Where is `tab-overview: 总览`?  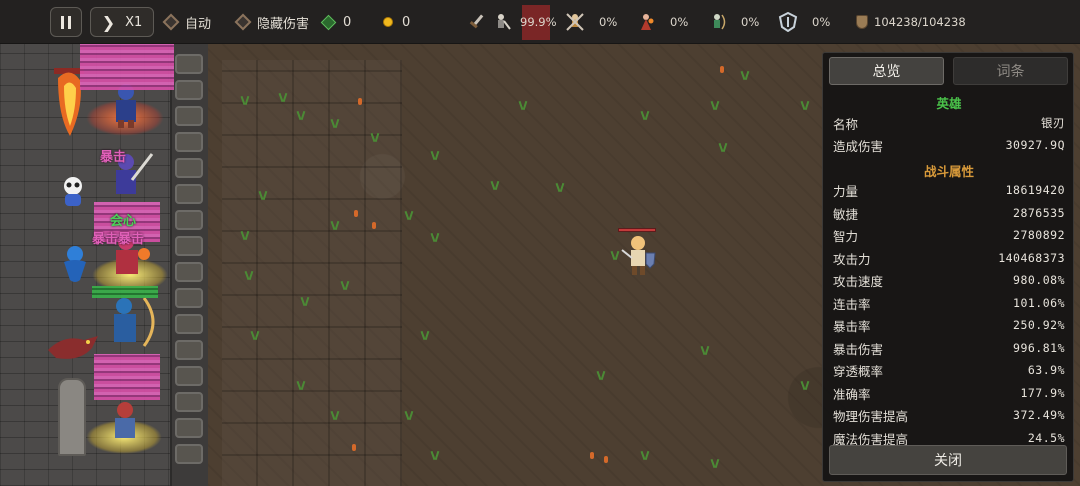
tab-overview: 总览 is located at coordinates (886, 71).